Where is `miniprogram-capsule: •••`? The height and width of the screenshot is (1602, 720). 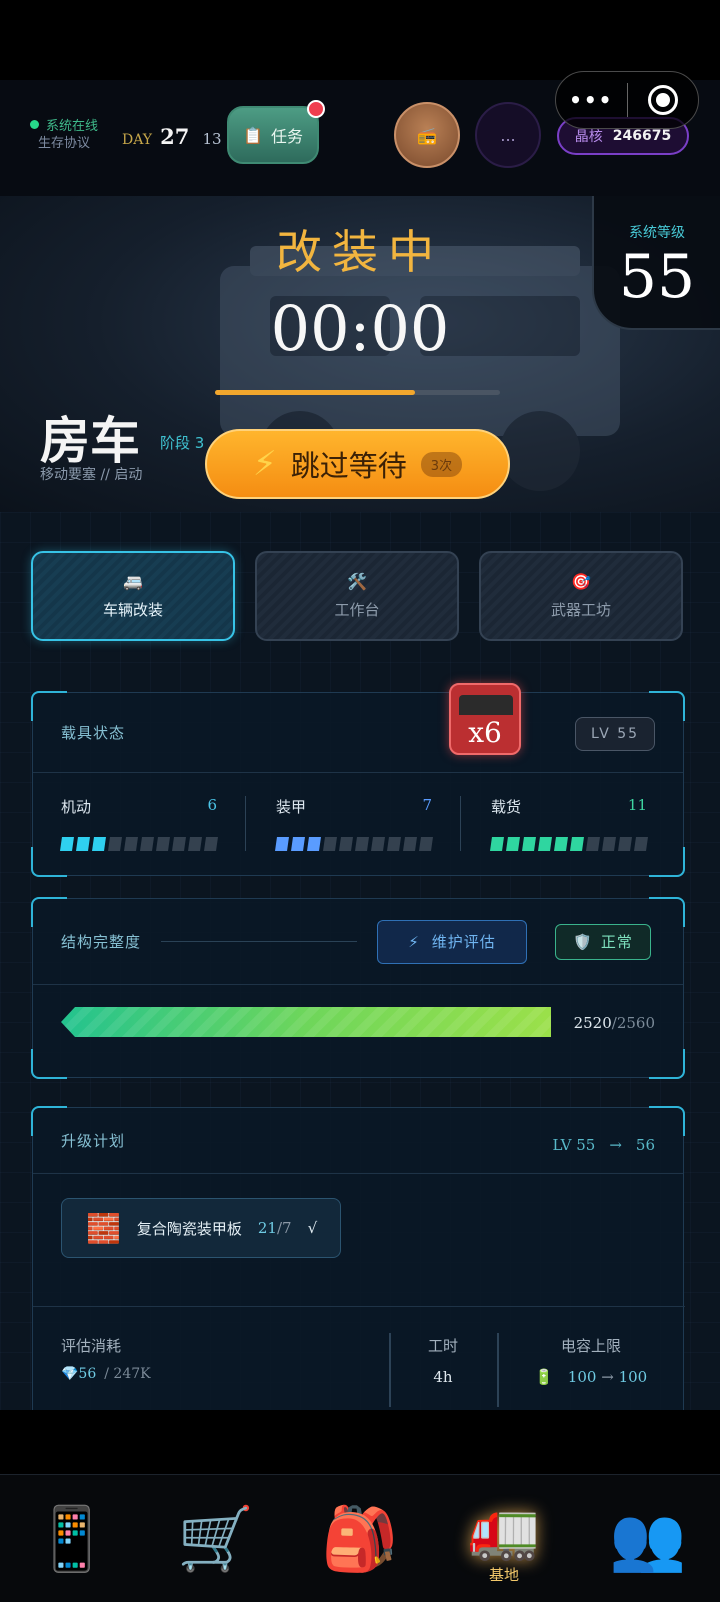 miniprogram-capsule: ••• is located at coordinates (627, 100).